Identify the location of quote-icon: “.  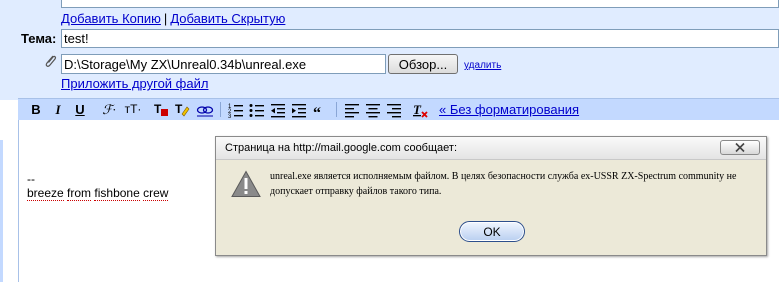
(320, 109).